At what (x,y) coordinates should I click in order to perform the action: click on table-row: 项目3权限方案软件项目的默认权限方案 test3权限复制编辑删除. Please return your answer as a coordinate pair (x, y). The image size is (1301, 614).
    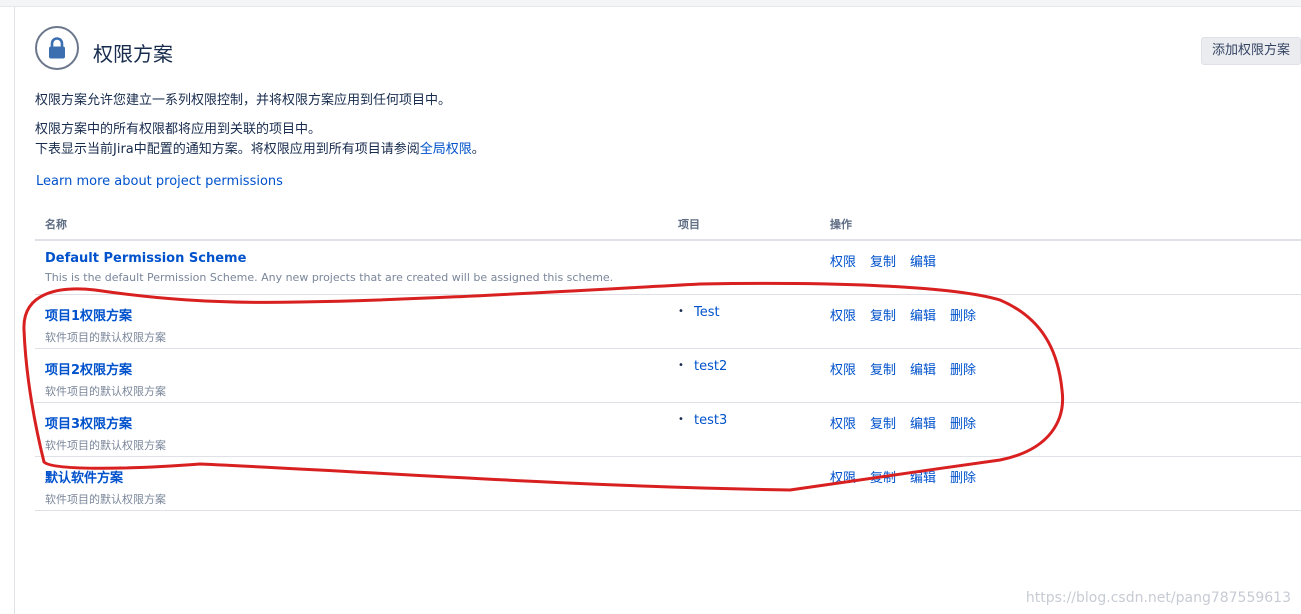
    Looking at the image, I should click on (668, 429).